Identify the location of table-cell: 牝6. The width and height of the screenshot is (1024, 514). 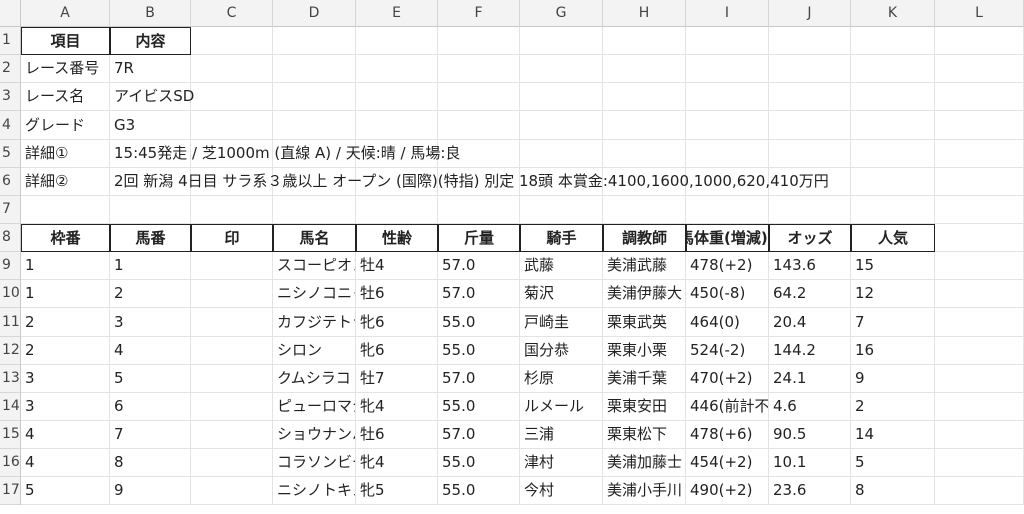
(397, 351).